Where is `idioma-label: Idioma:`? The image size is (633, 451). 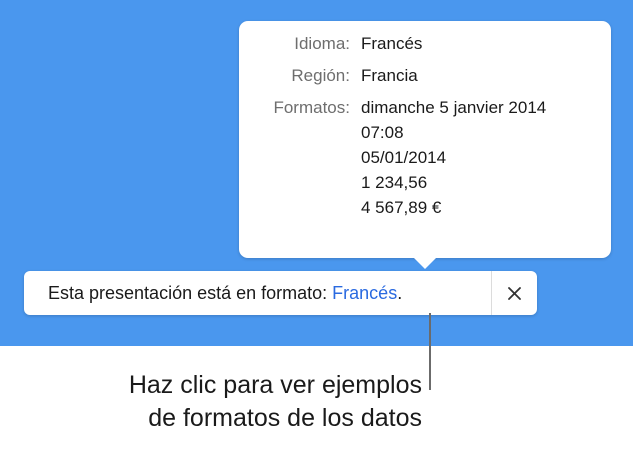
idioma-label: Idioma: is located at coordinates (322, 43).